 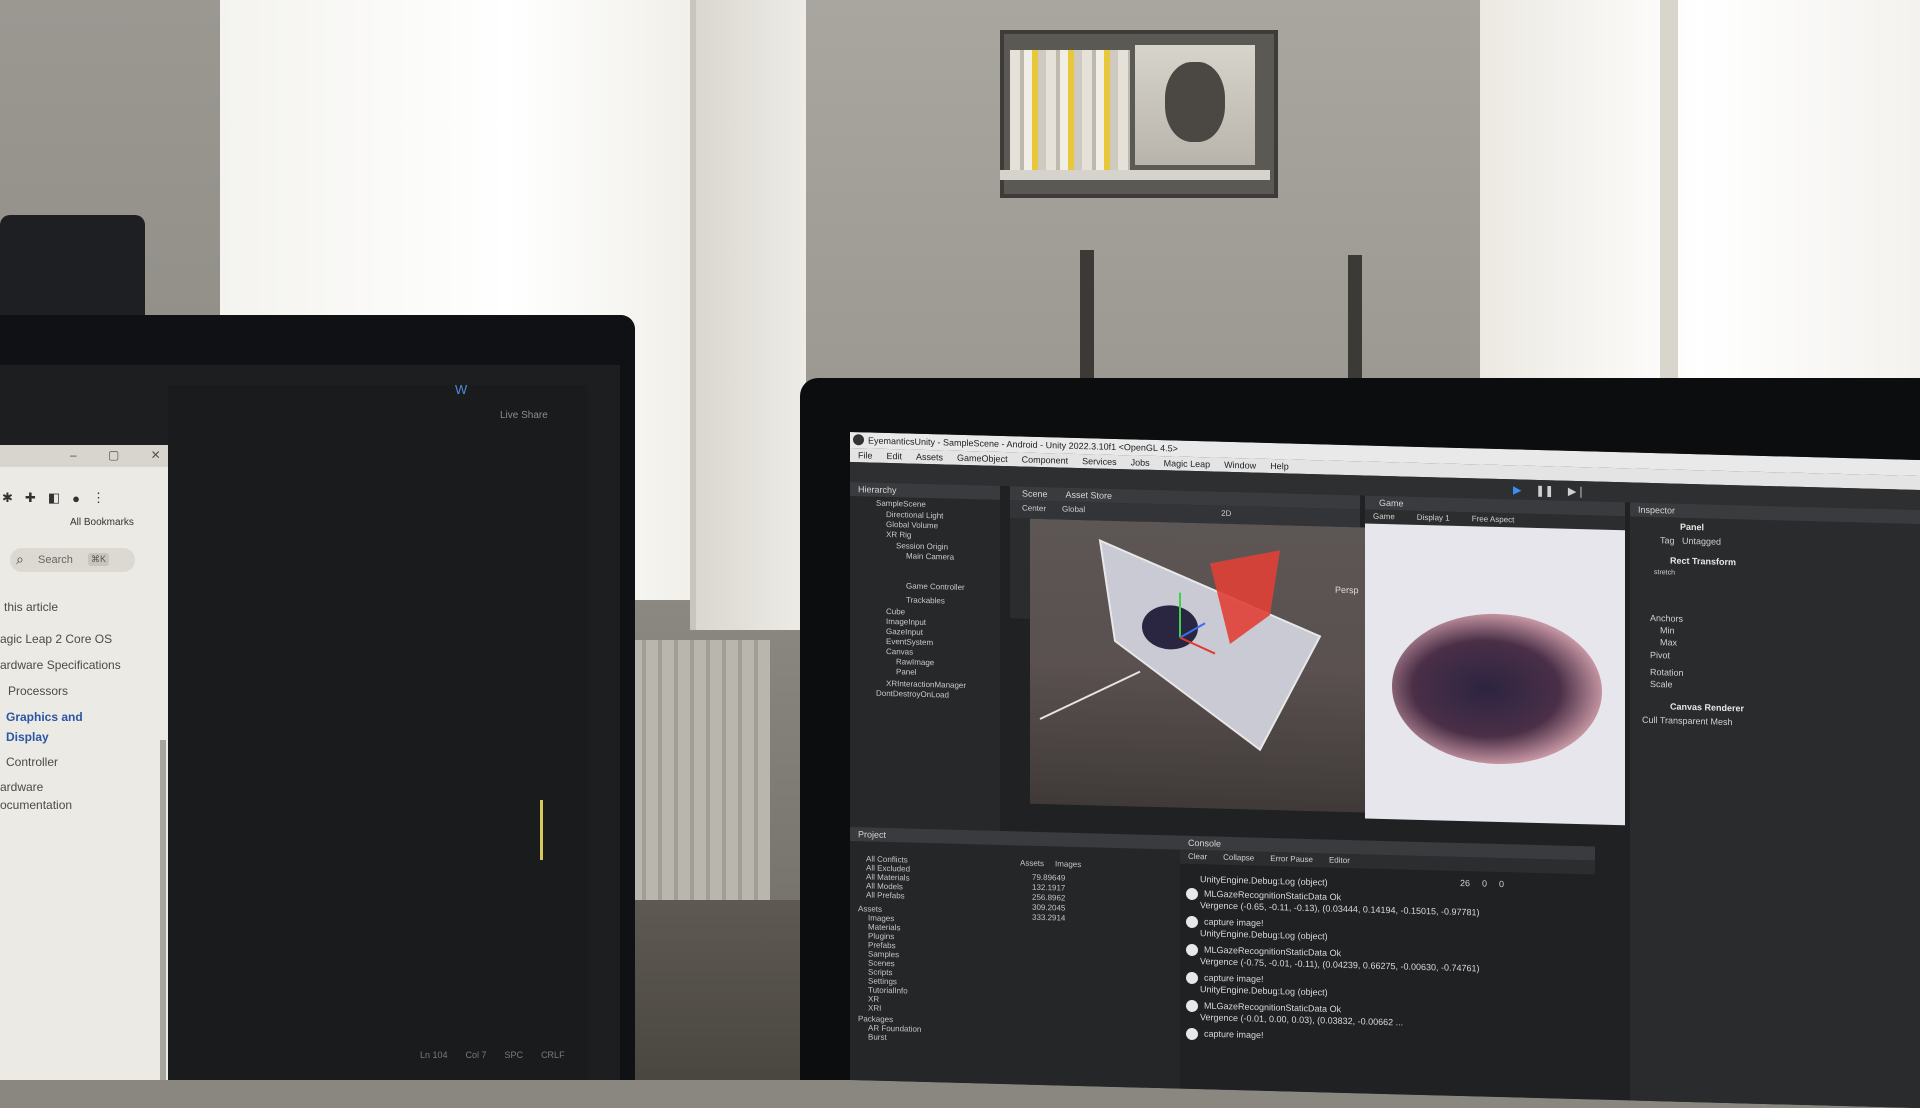 I want to click on hierarchy-item: Main Camera, so click(x=930, y=556).